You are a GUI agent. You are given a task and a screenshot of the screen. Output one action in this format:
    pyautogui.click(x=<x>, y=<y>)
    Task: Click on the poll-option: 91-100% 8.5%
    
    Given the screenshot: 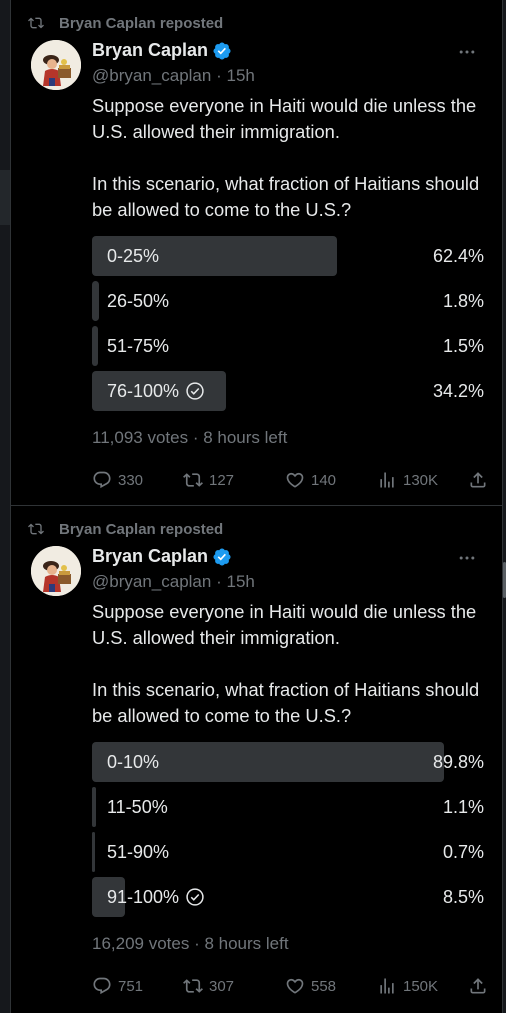 What is the action you would take?
    pyautogui.click(x=288, y=897)
    